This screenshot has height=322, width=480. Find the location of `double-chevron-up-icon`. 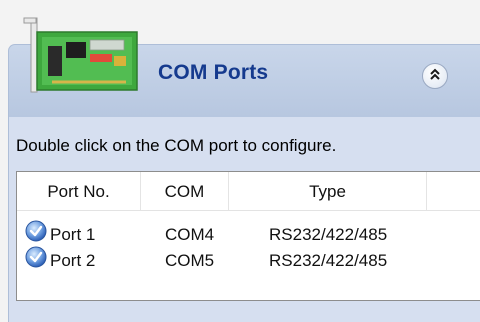

double-chevron-up-icon is located at coordinates (435, 76).